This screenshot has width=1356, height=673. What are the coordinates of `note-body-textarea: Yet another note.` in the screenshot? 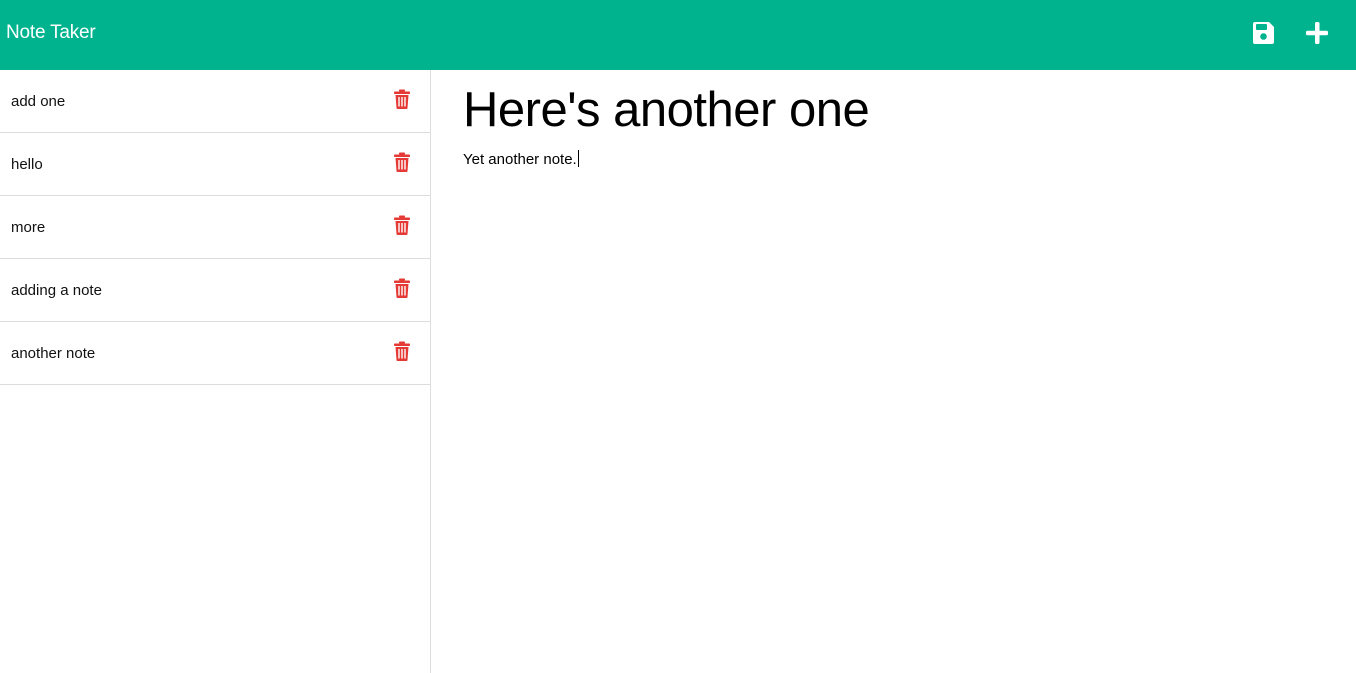 It's located at (893, 160).